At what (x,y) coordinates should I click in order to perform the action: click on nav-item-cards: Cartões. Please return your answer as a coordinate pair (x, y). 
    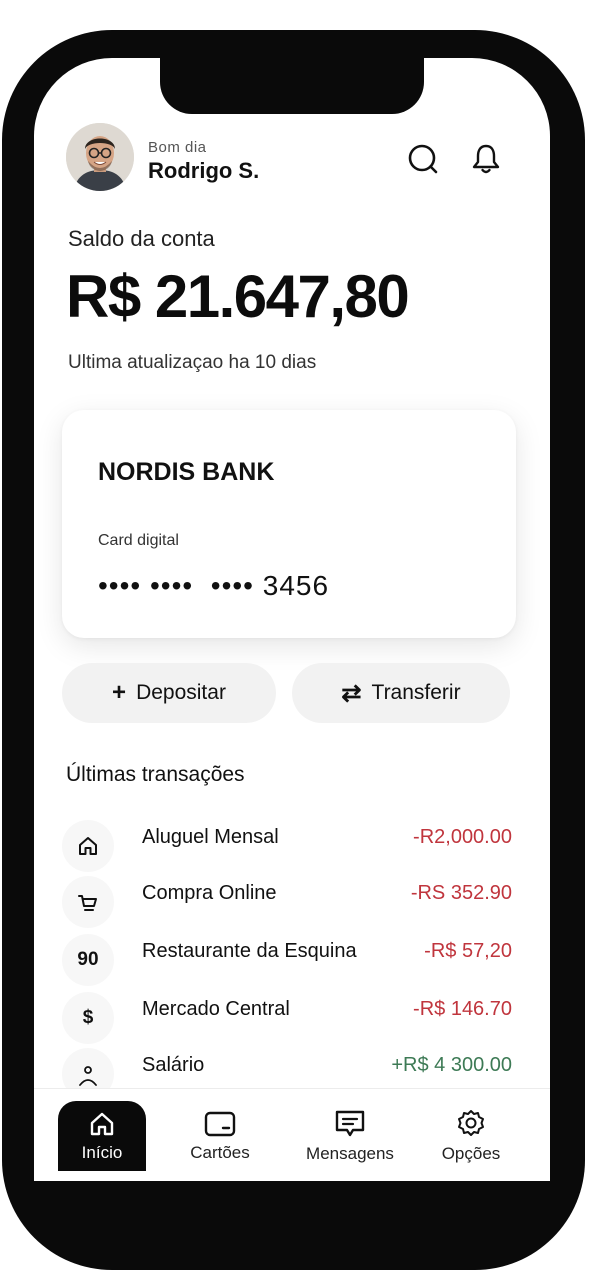
    Looking at the image, I should click on (220, 1136).